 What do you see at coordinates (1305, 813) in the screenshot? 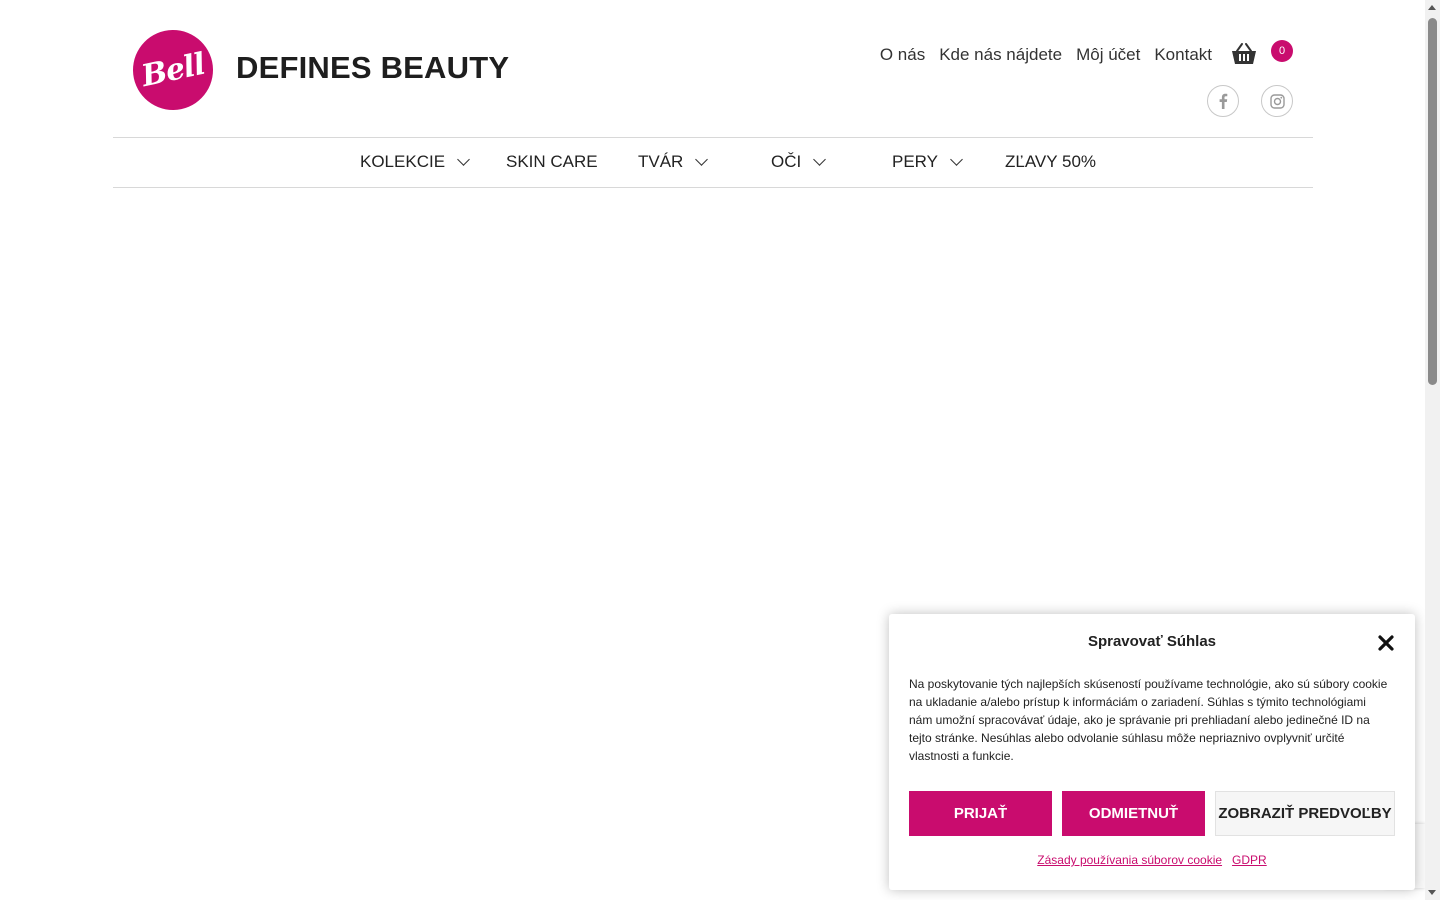
I see `view-preferences-button: ZOBRAZIŤ PREDVOĽBY` at bounding box center [1305, 813].